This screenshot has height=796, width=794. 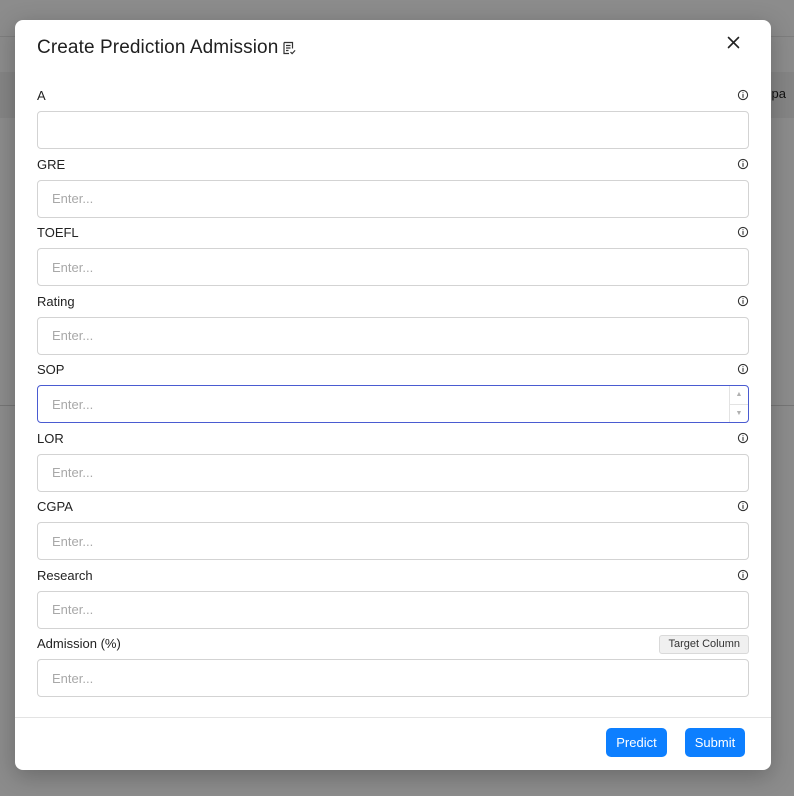 I want to click on form-field: LOR, so click(x=393, y=465).